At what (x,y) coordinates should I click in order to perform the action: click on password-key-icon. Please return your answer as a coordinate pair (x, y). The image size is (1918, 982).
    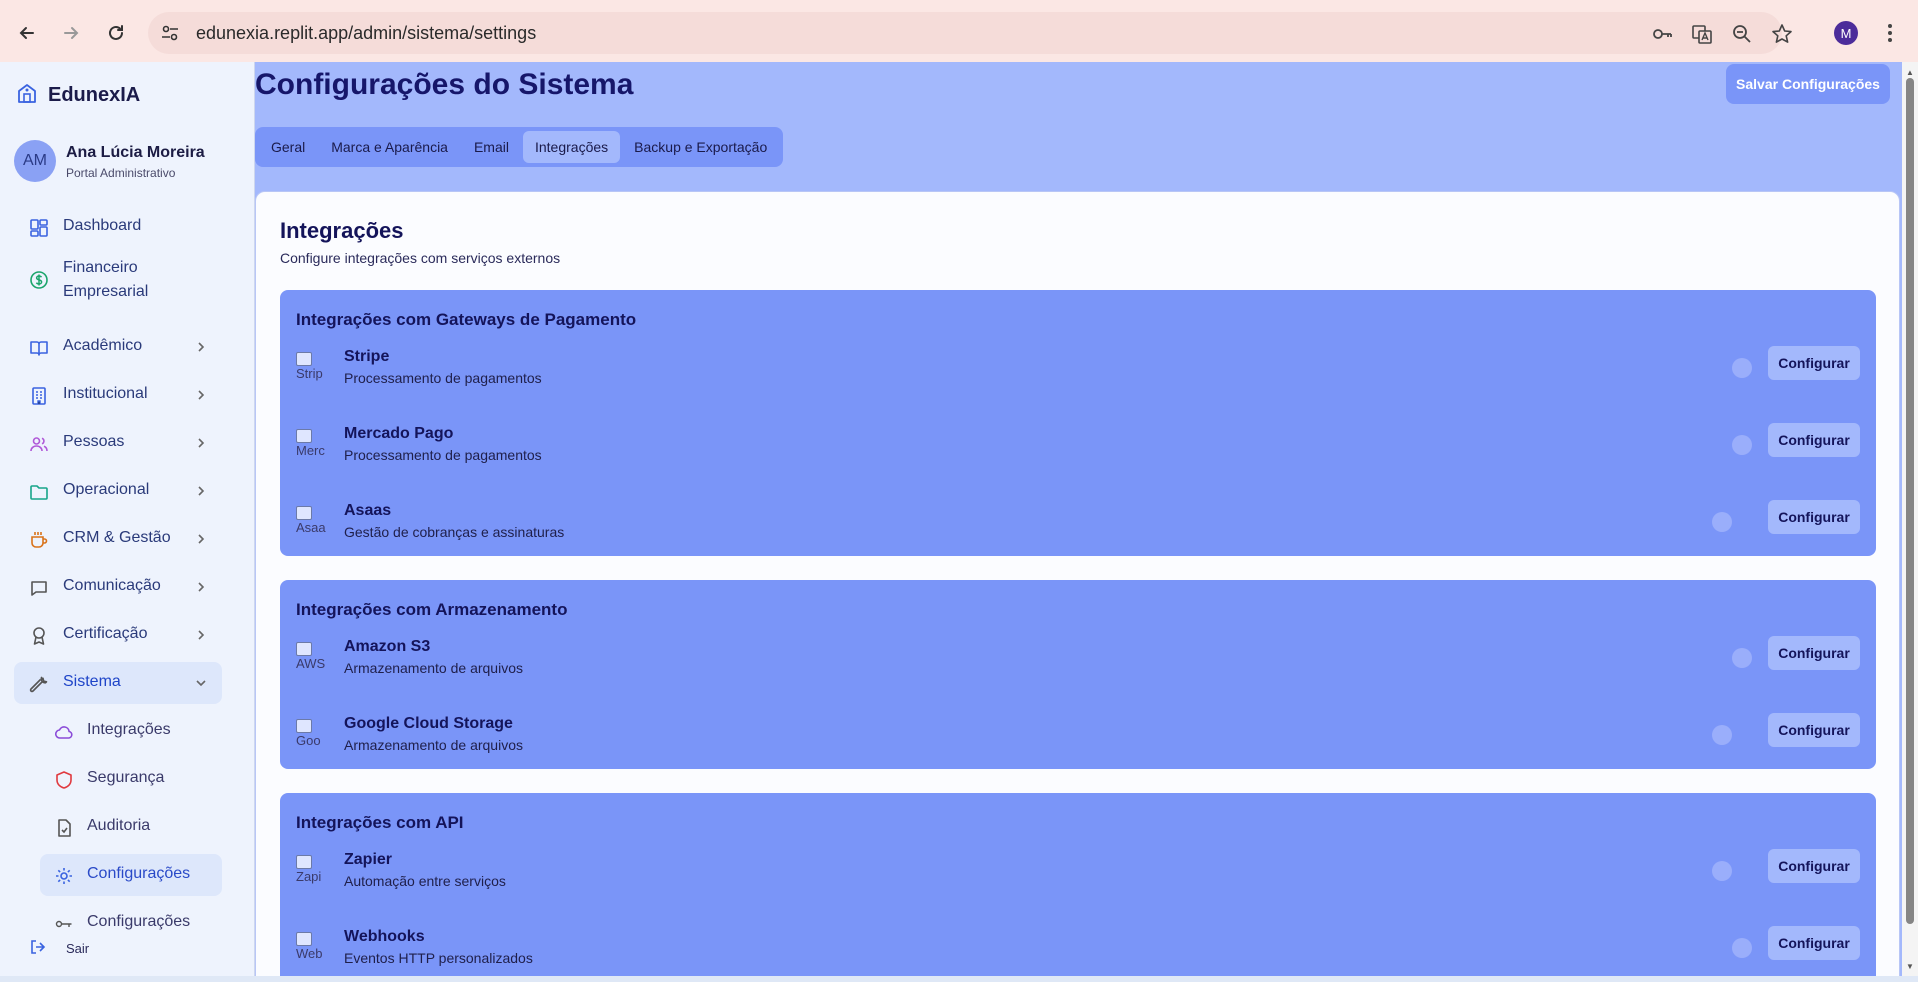
    Looking at the image, I should click on (1662, 34).